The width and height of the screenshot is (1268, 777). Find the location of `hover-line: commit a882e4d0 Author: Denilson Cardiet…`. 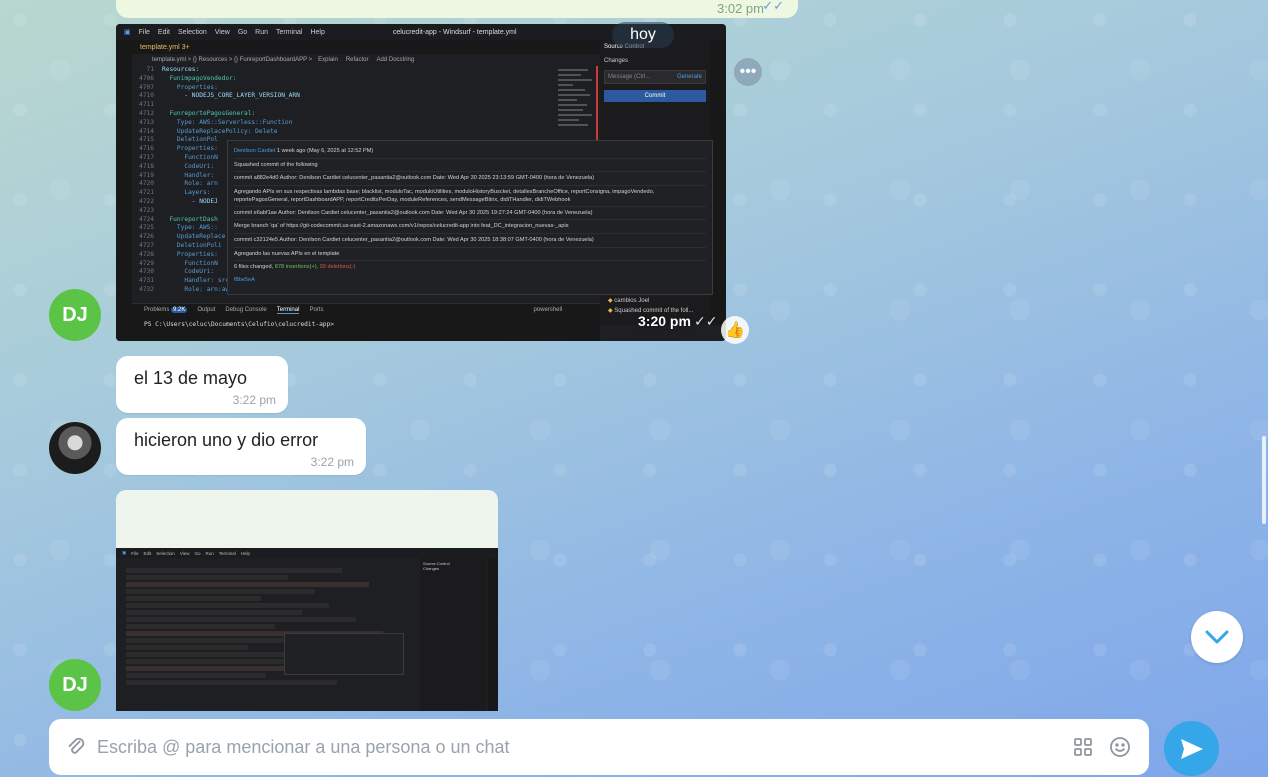

hover-line: commit a882e4d0 Author: Denilson Cardiet… is located at coordinates (470, 179).